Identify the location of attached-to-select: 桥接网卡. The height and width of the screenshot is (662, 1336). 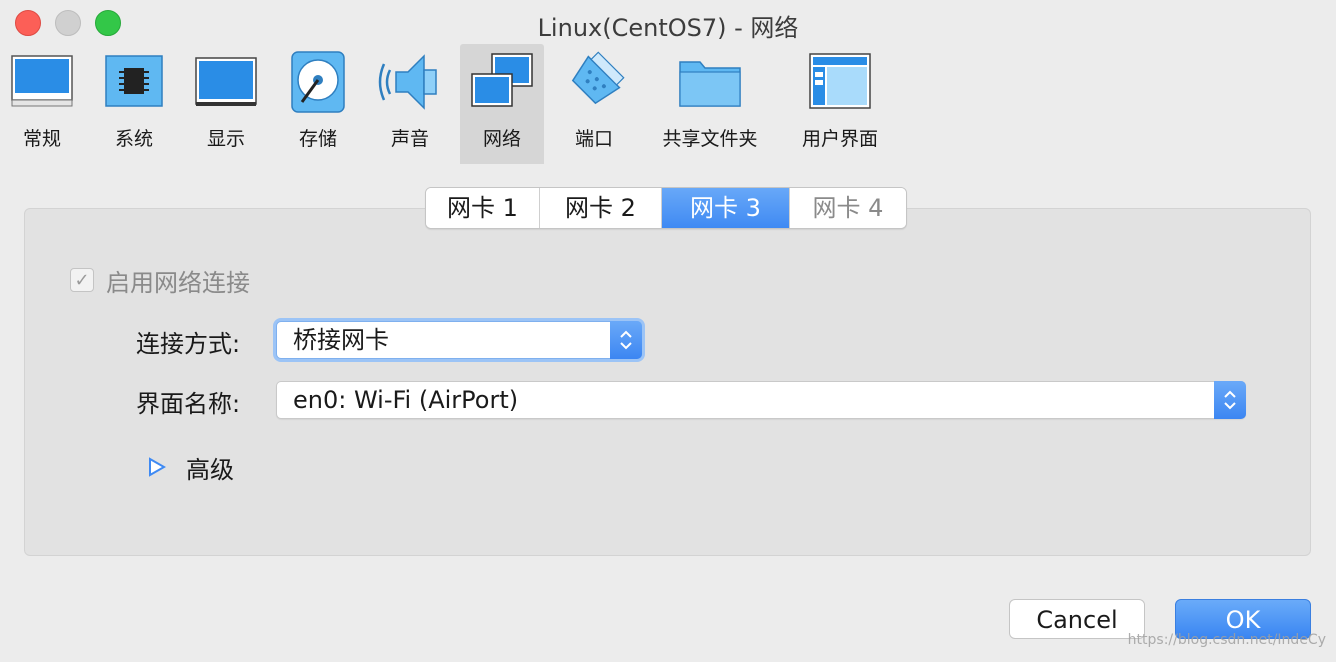
(459, 340).